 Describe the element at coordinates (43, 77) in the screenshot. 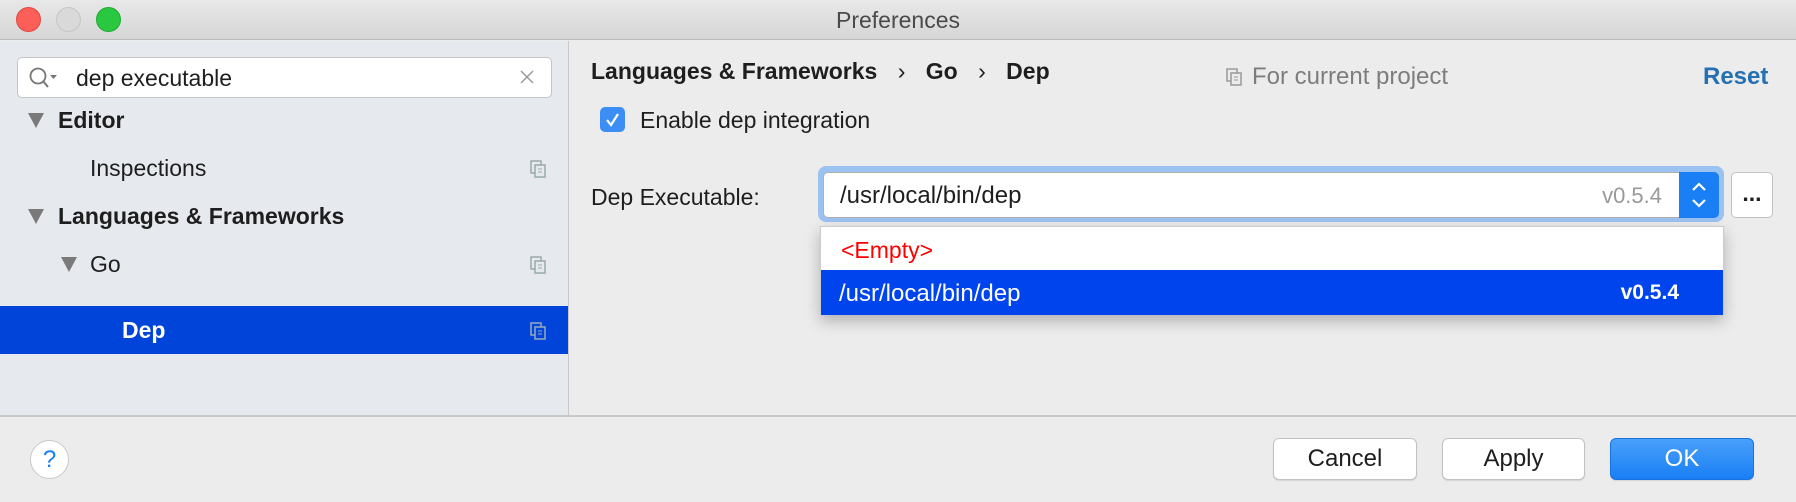

I see `search-icon` at that location.